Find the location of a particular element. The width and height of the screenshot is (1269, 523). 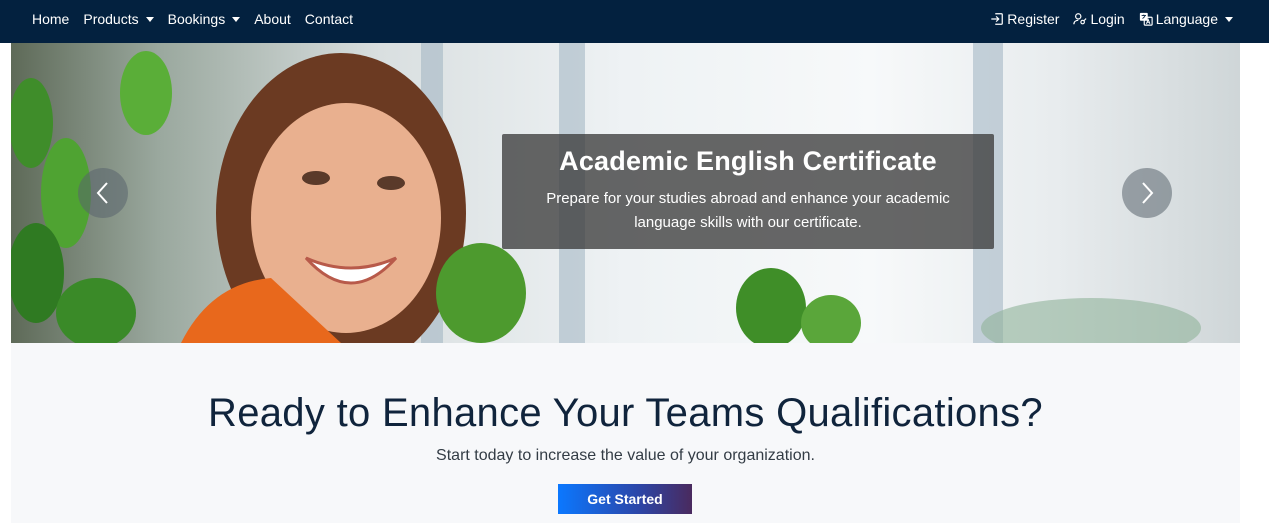

get-started-button: Get Started is located at coordinates (625, 499).